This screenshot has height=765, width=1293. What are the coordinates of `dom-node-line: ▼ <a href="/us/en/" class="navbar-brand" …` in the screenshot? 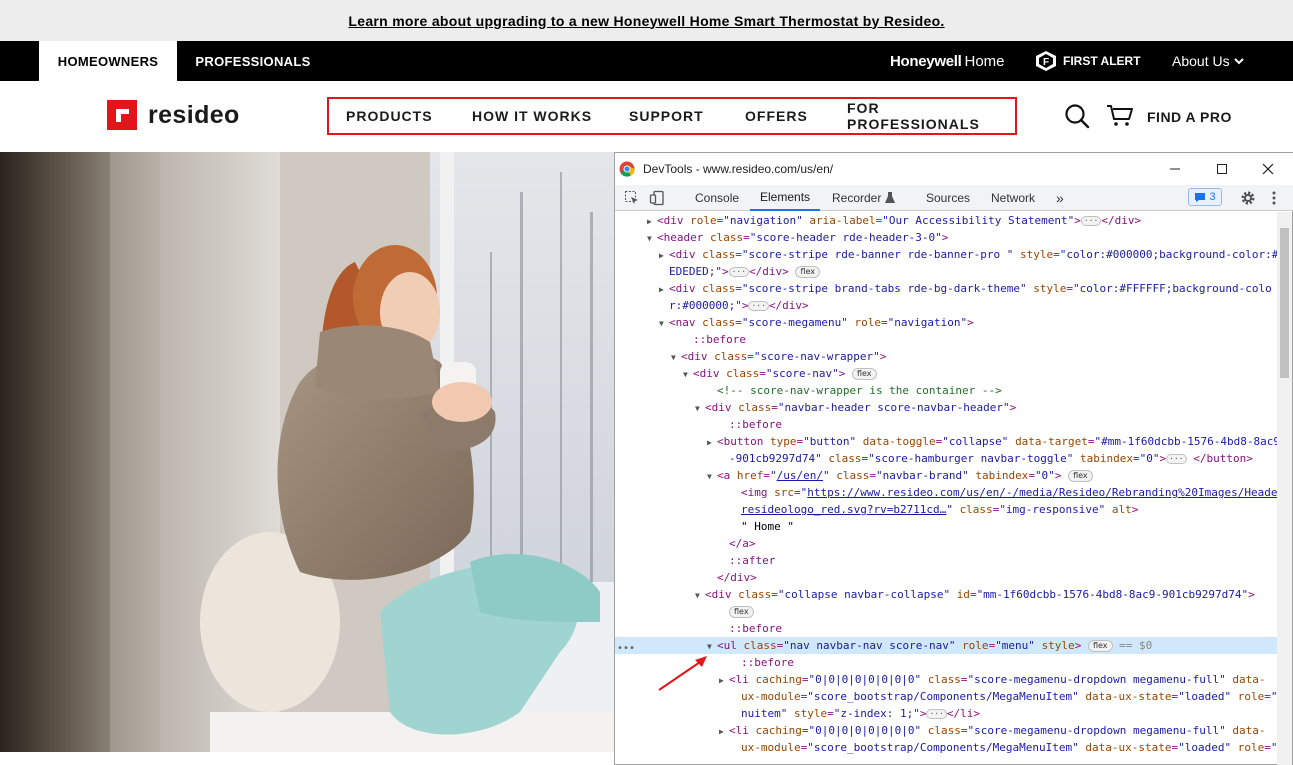 It's located at (946, 475).